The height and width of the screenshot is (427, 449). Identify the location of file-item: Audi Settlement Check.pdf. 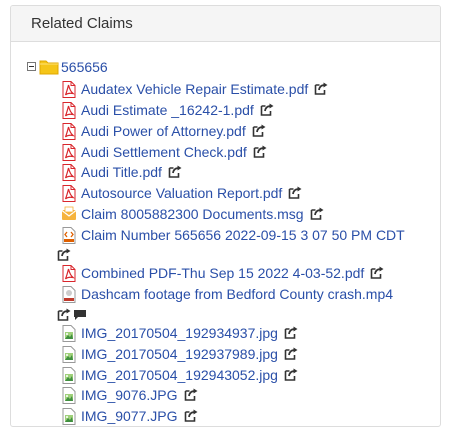
(248, 152).